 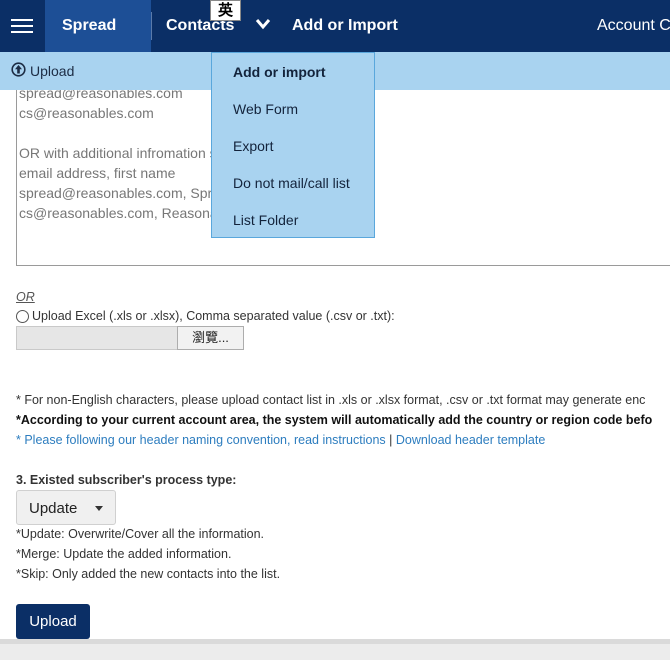 I want to click on menu-item-web-form: Web Form, so click(x=265, y=109).